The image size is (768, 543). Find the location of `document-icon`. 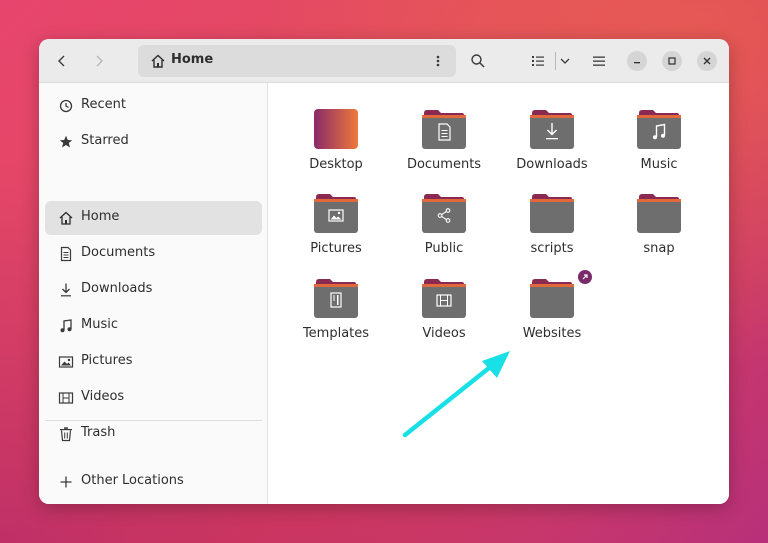

document-icon is located at coordinates (66, 254).